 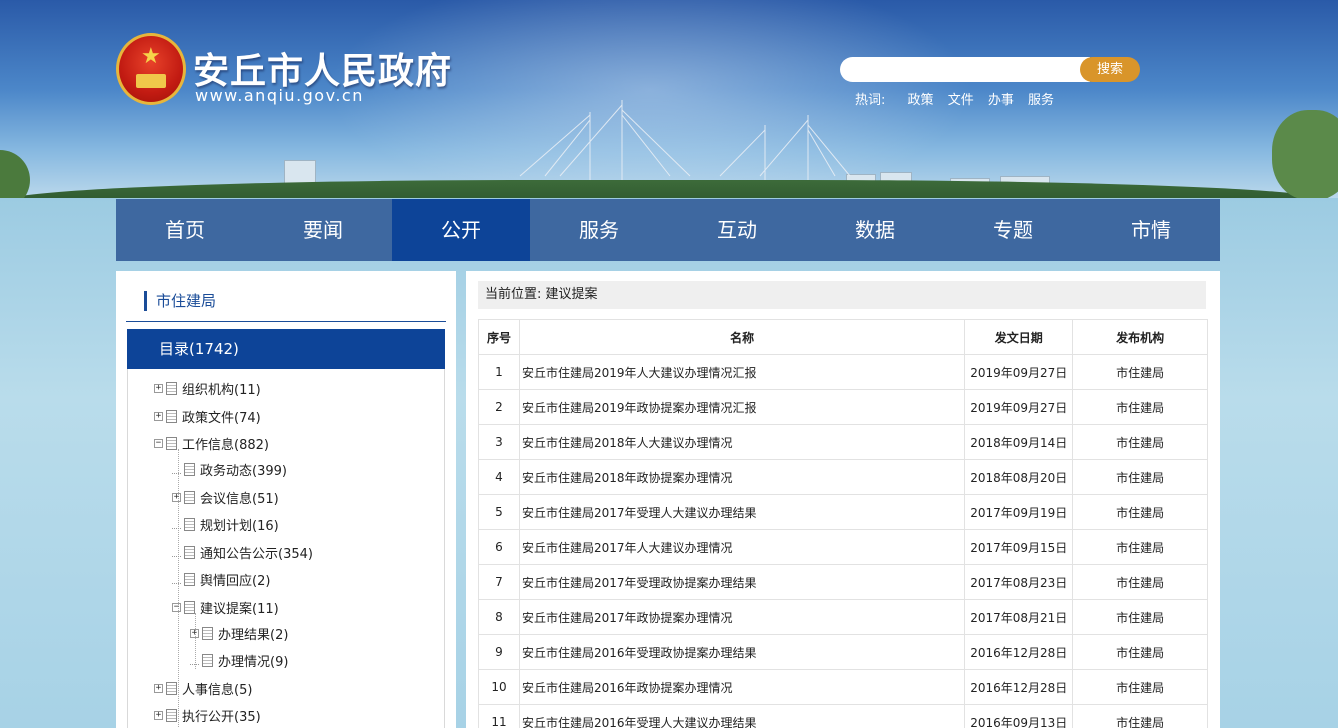 What do you see at coordinates (1013, 230) in the screenshot?
I see `nav-item-topics: 专题` at bounding box center [1013, 230].